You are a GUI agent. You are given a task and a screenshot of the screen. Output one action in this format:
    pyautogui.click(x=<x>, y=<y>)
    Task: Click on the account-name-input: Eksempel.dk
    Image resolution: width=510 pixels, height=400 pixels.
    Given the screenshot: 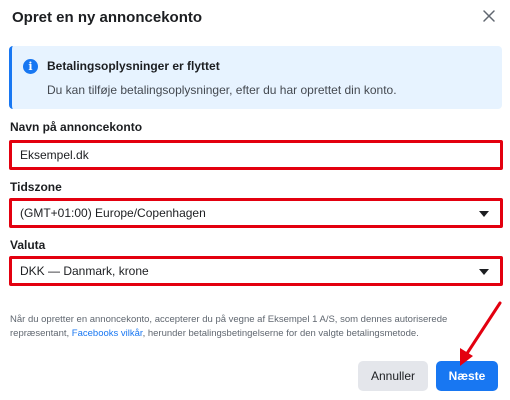 What is the action you would take?
    pyautogui.click(x=256, y=155)
    